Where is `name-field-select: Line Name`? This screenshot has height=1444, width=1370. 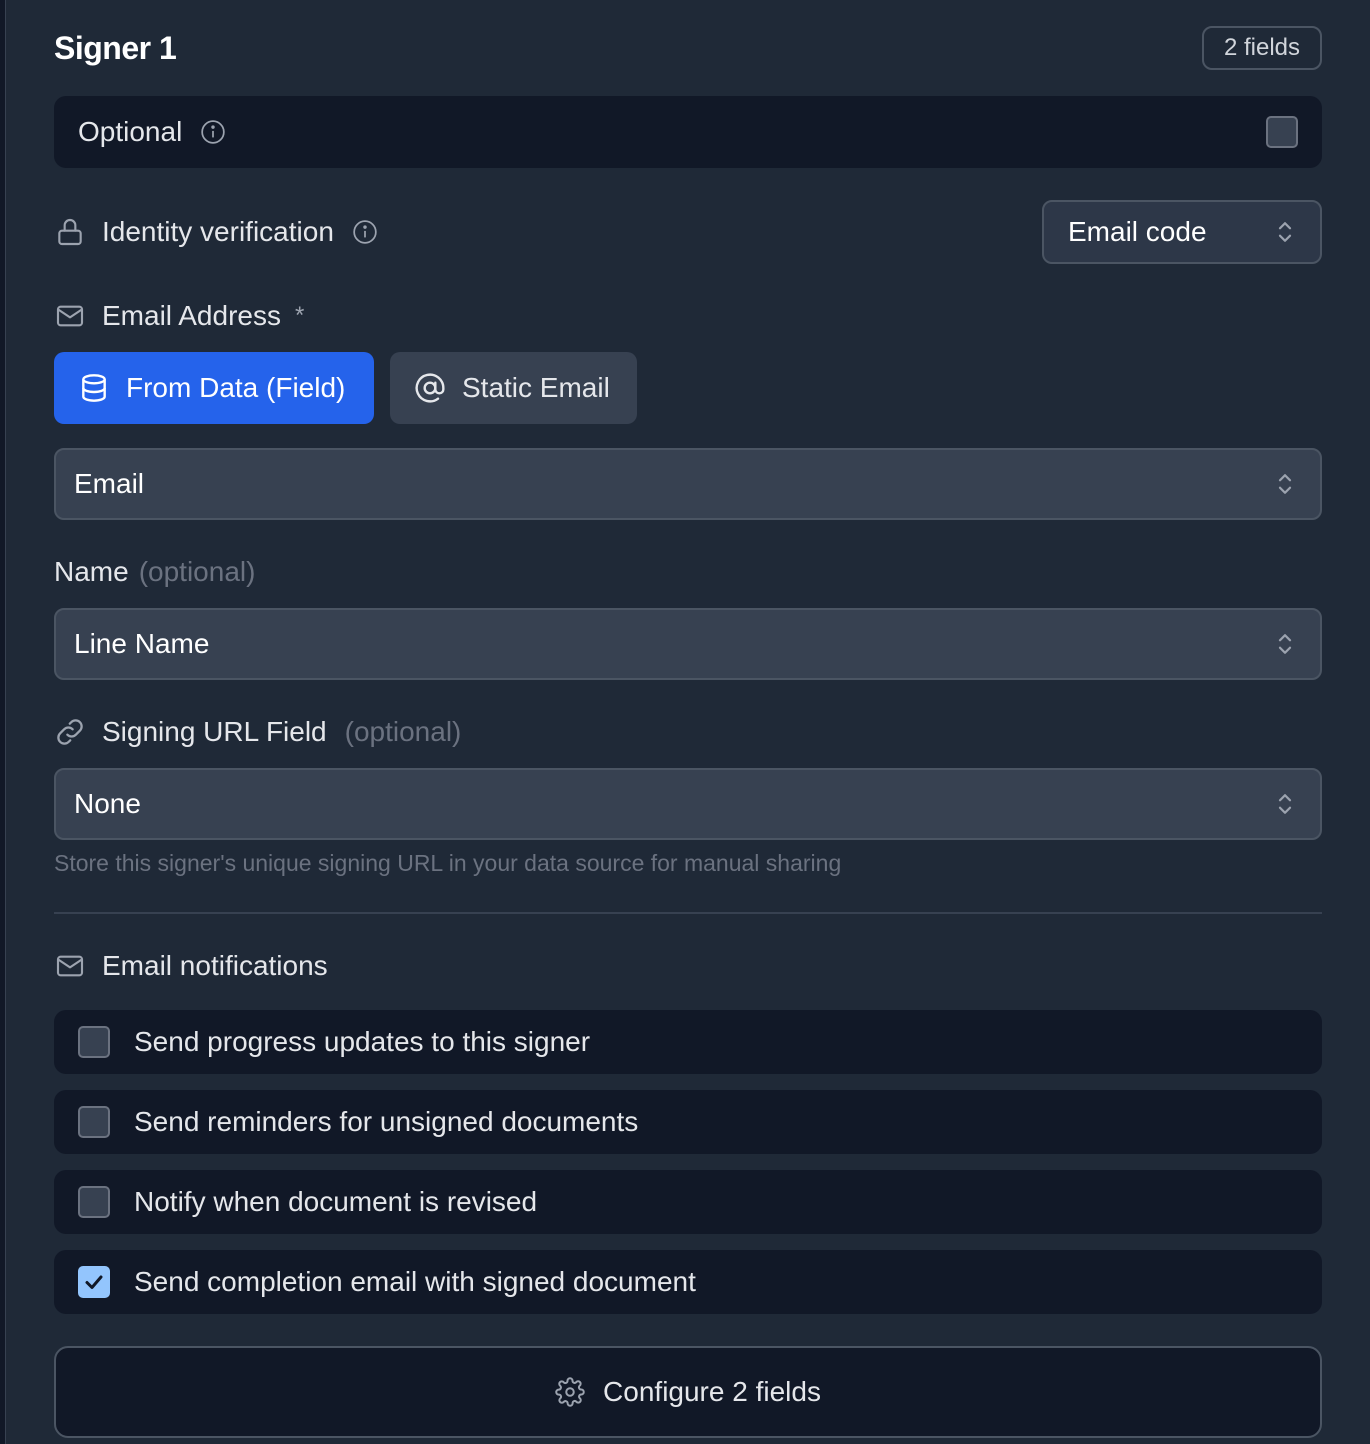 name-field-select: Line Name is located at coordinates (688, 644).